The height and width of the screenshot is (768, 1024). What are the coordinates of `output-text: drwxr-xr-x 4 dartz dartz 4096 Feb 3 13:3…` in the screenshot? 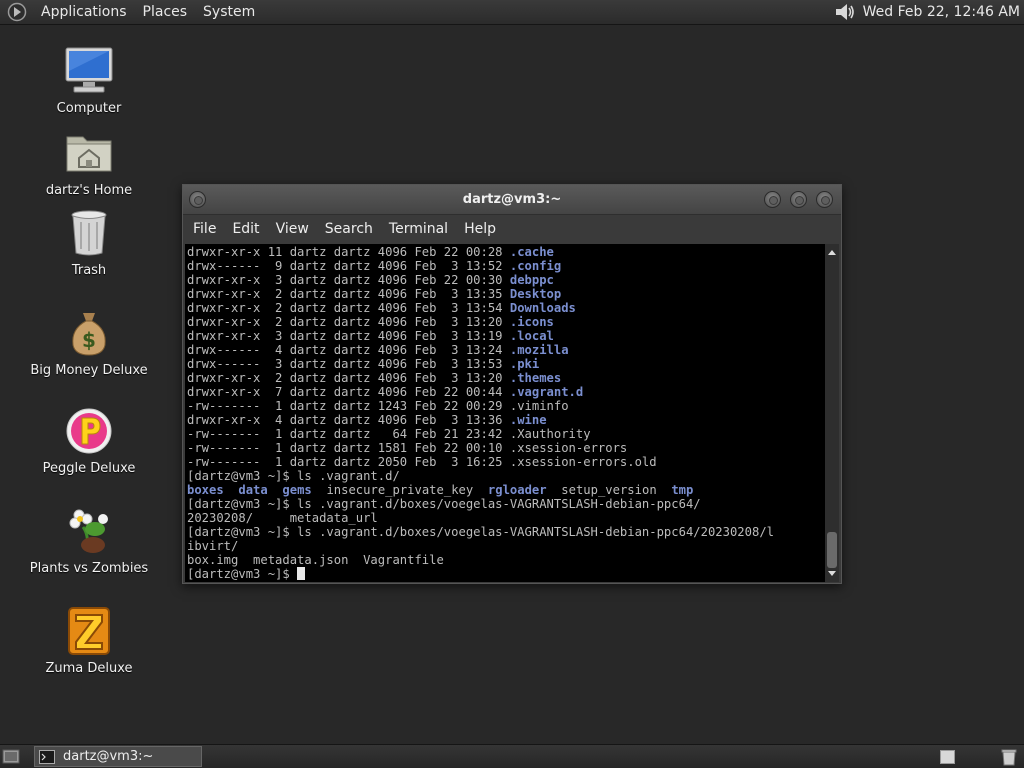 It's located at (348, 420).